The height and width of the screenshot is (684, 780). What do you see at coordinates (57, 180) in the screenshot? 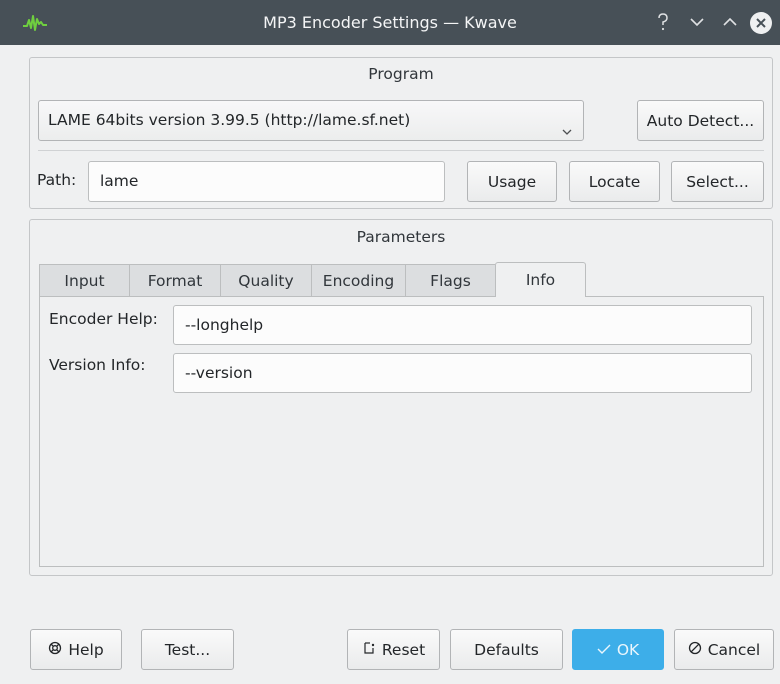
I see `path-label: Path:` at bounding box center [57, 180].